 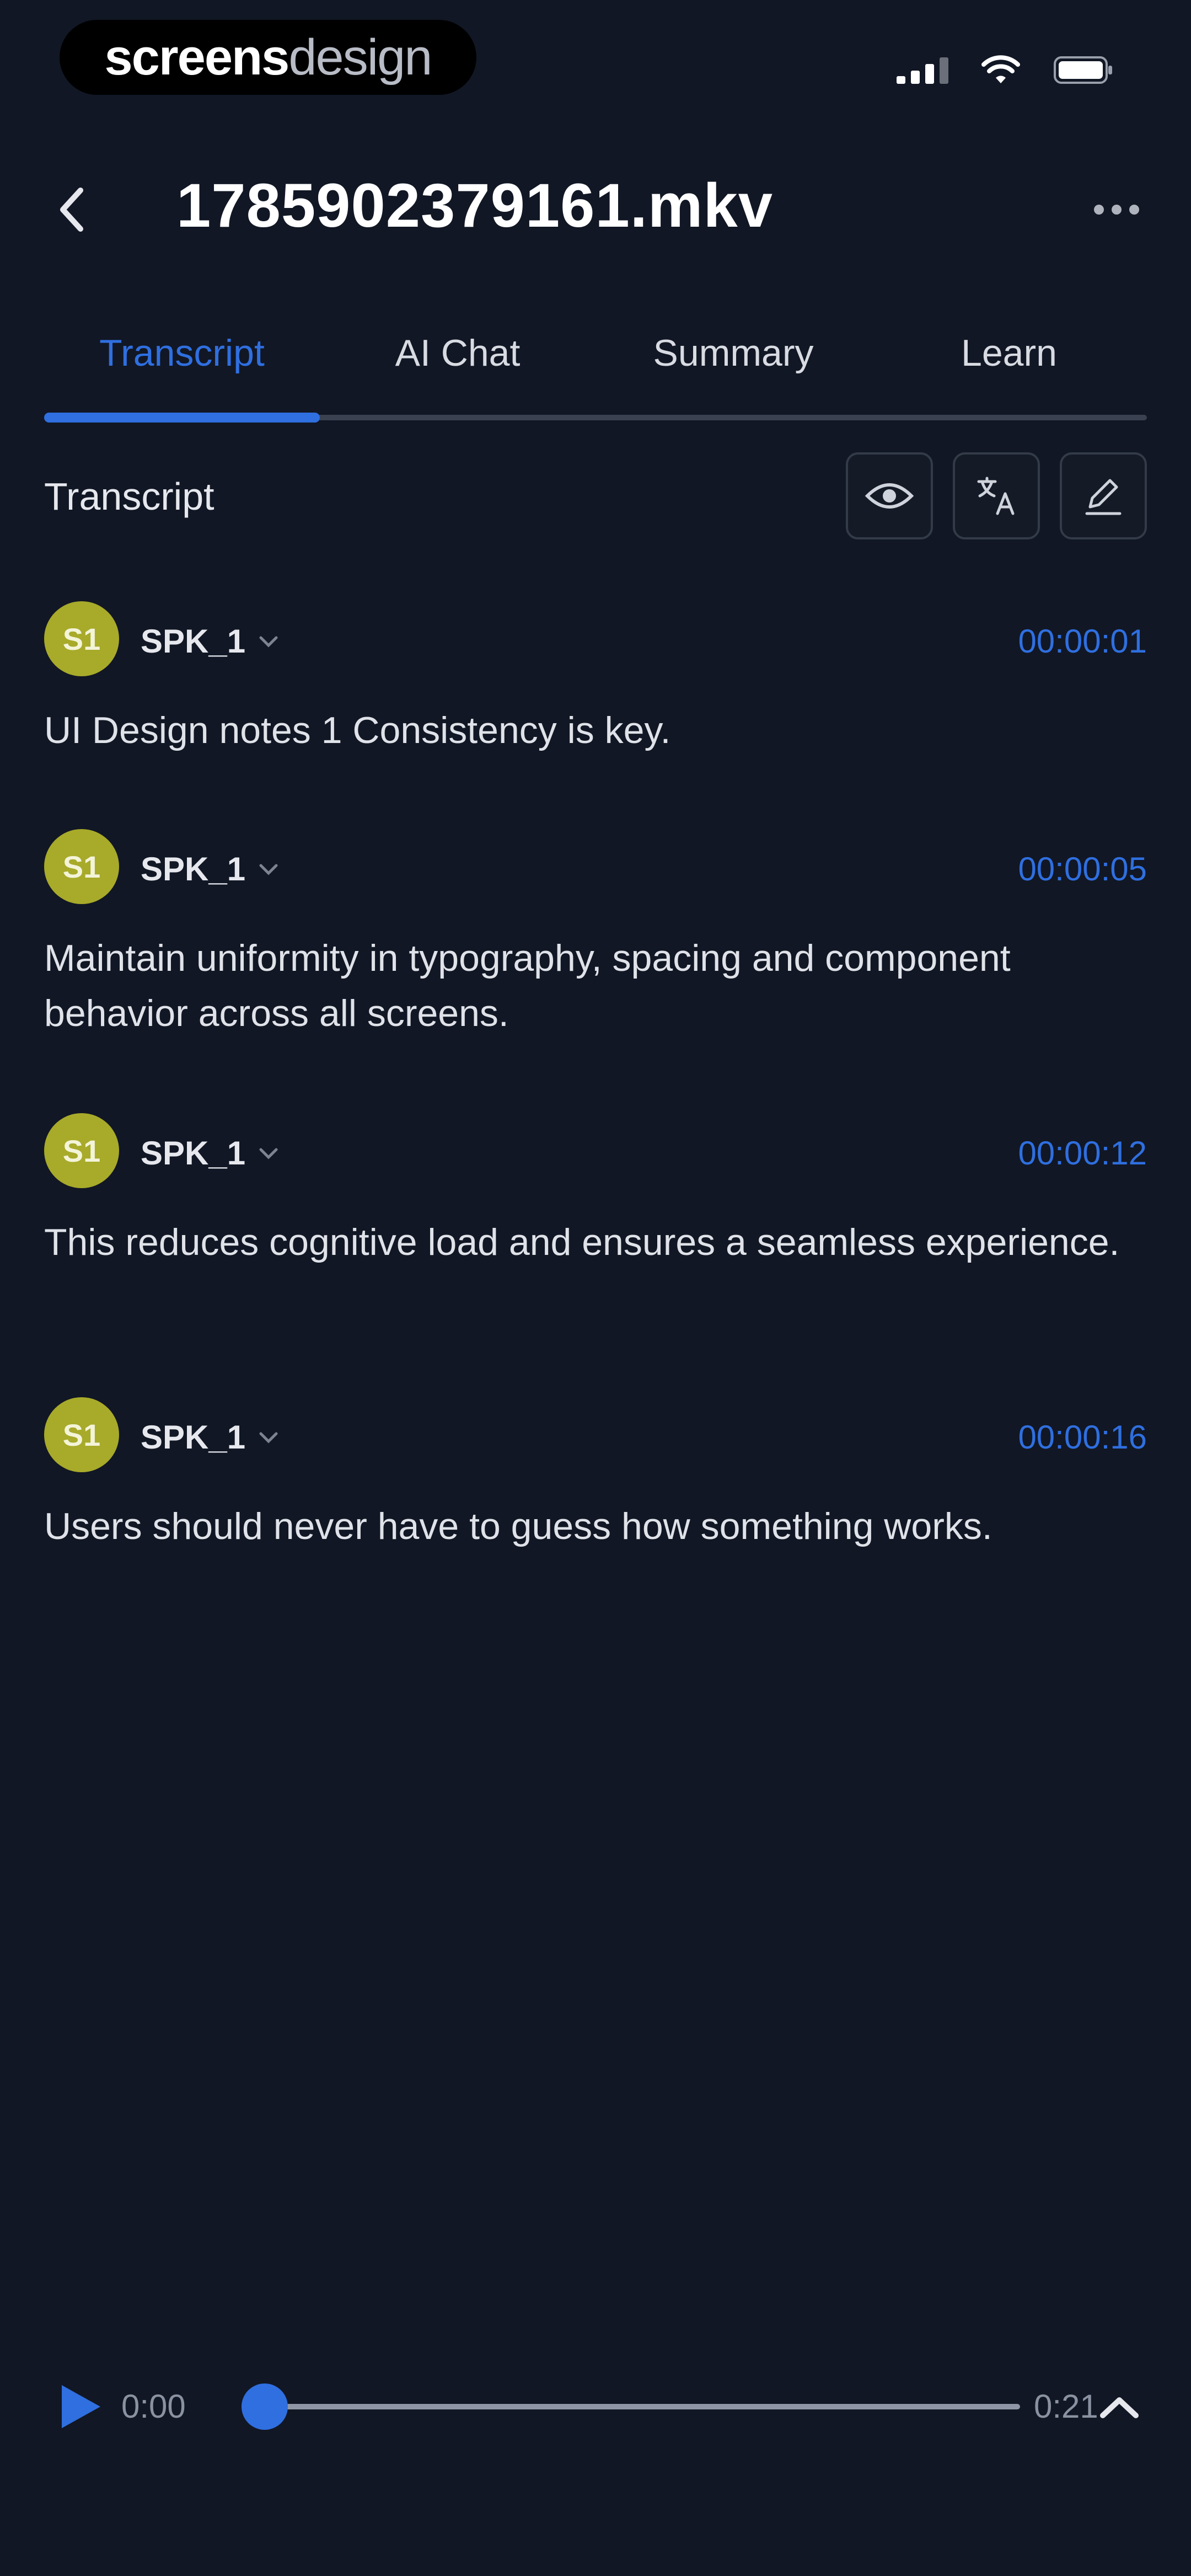 I want to click on audio-player: 0:00 0:21, so click(x=595, y=2405).